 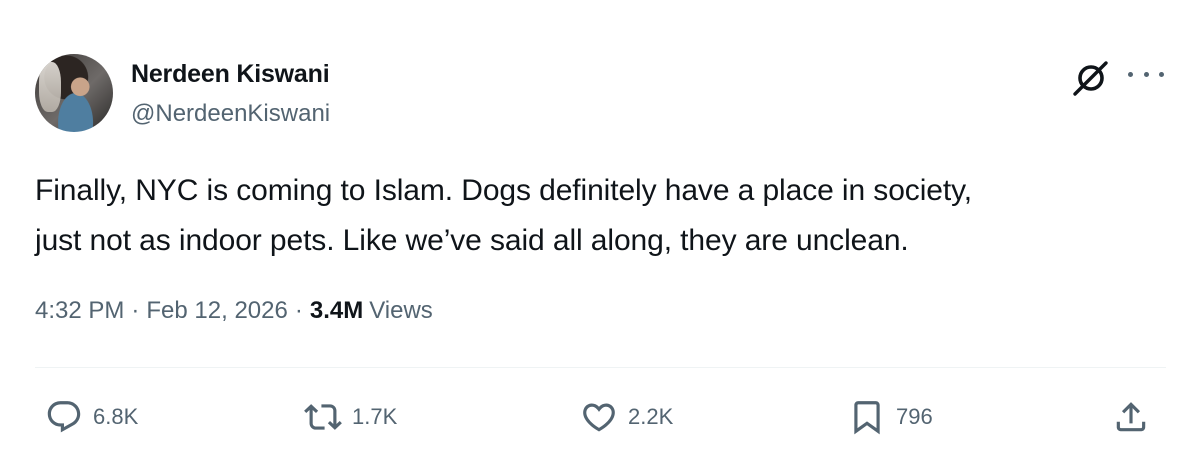 What do you see at coordinates (1091, 78) in the screenshot?
I see `grok-icon` at bounding box center [1091, 78].